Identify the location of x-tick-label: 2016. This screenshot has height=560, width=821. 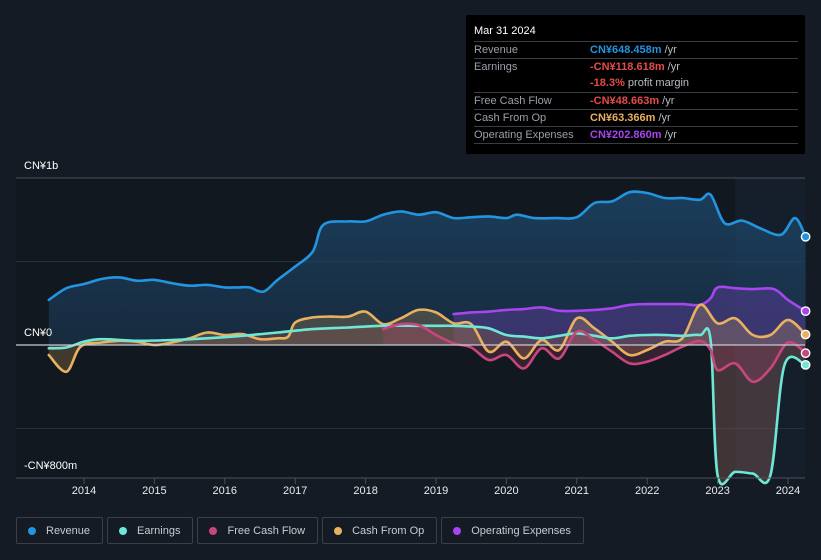
(225, 491).